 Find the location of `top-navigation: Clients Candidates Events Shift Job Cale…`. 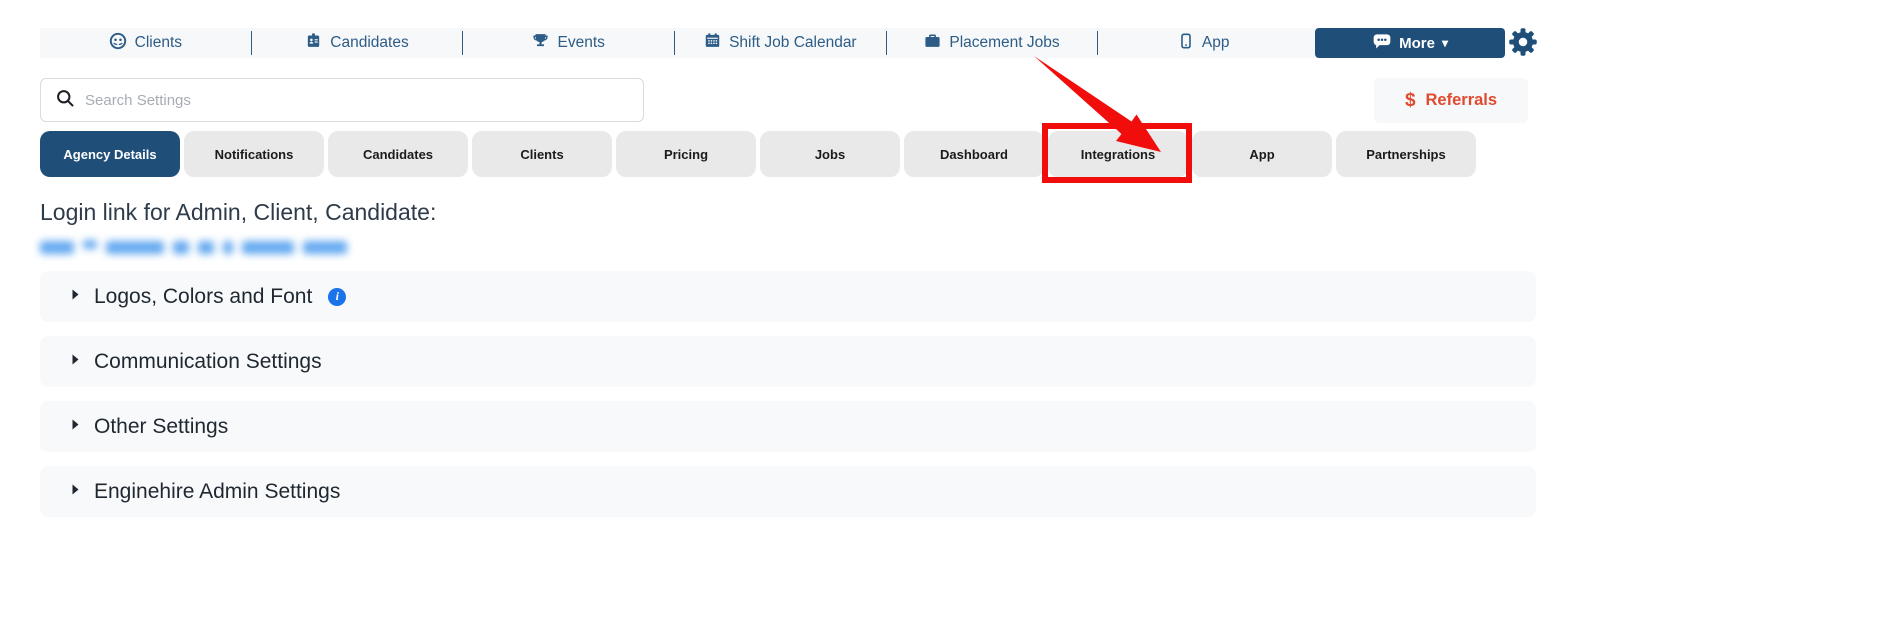

top-navigation: Clients Candidates Events Shift Job Cale… is located at coordinates (773, 43).